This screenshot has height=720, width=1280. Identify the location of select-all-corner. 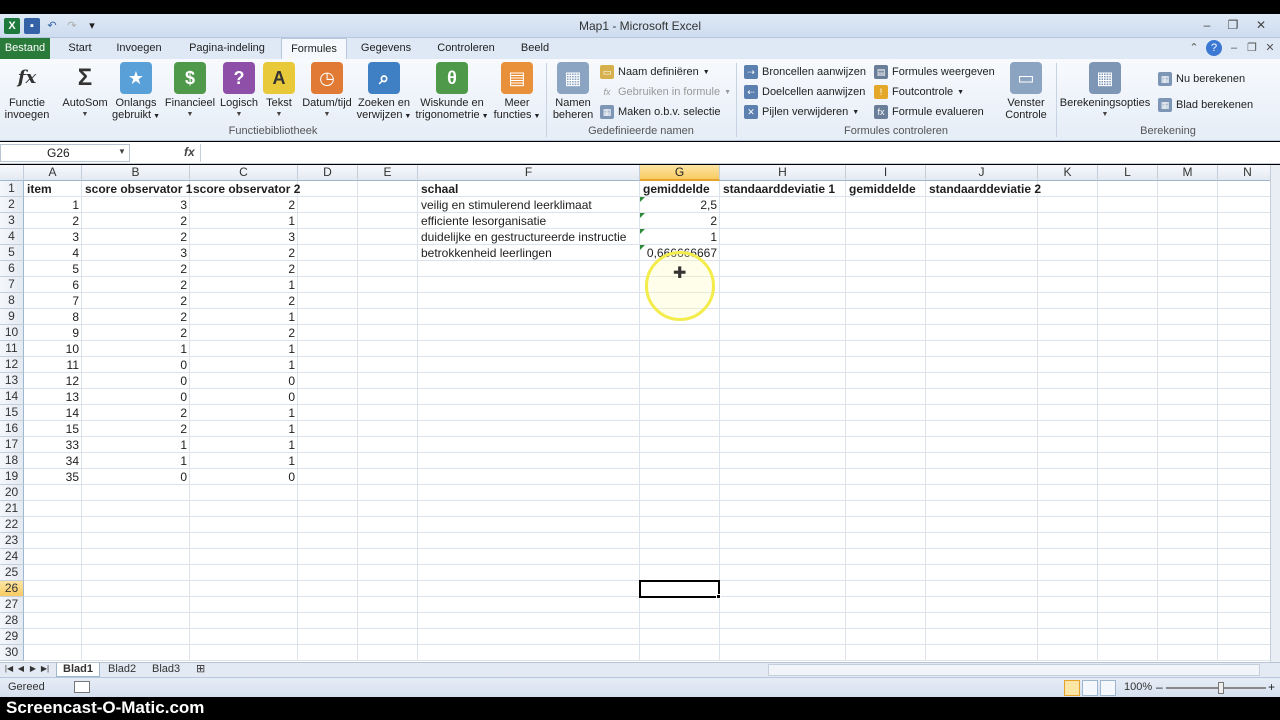
(12, 173).